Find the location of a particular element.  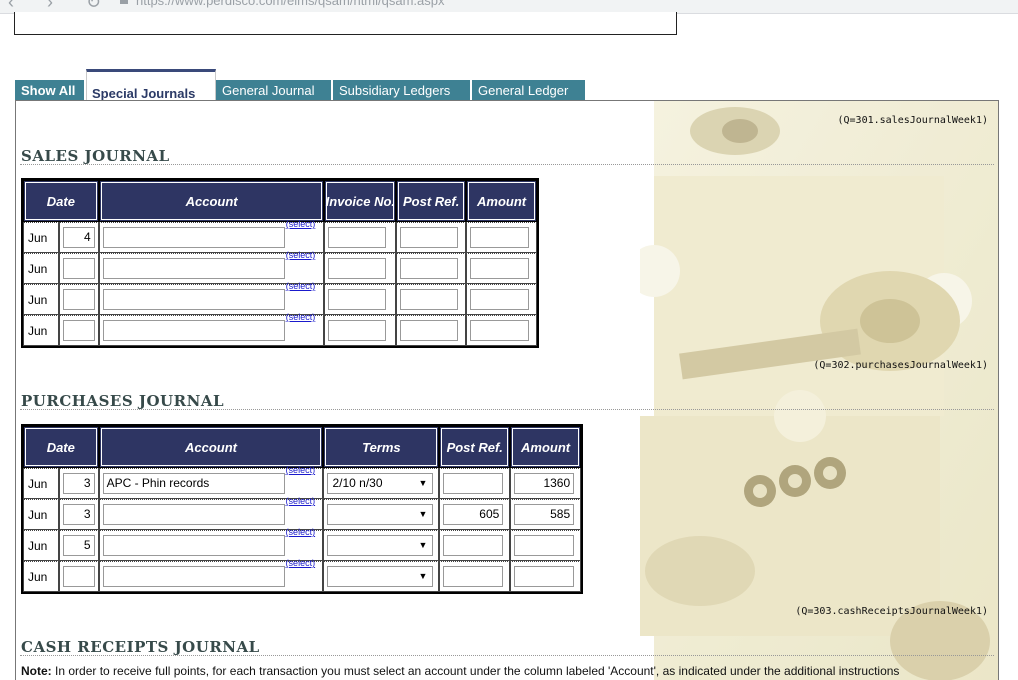

table-row: Jun 4 (select) is located at coordinates (280, 236).